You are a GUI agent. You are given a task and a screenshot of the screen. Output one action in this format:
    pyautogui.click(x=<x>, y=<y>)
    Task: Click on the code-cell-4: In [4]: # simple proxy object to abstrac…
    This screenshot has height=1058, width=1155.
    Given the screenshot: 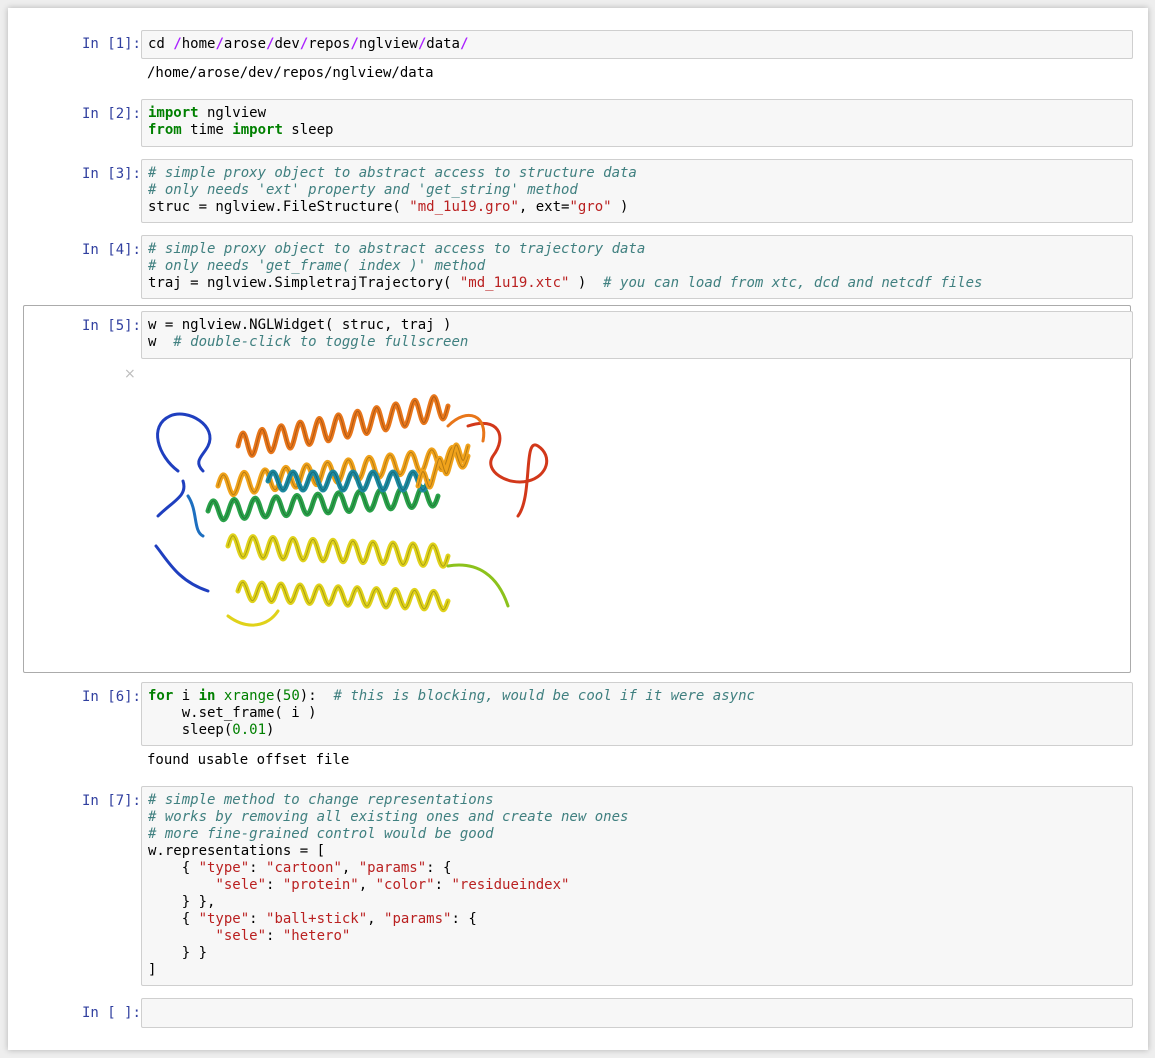 What is the action you would take?
    pyautogui.click(x=578, y=267)
    